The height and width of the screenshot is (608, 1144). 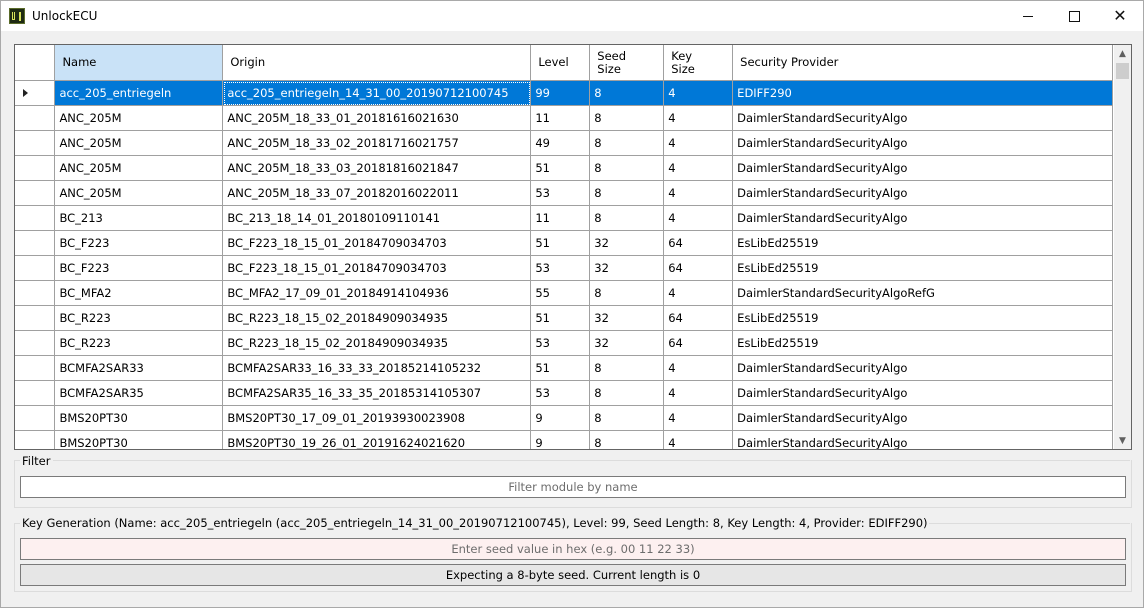 What do you see at coordinates (139, 393) in the screenshot?
I see `cell-name: BCMFA2SAR35` at bounding box center [139, 393].